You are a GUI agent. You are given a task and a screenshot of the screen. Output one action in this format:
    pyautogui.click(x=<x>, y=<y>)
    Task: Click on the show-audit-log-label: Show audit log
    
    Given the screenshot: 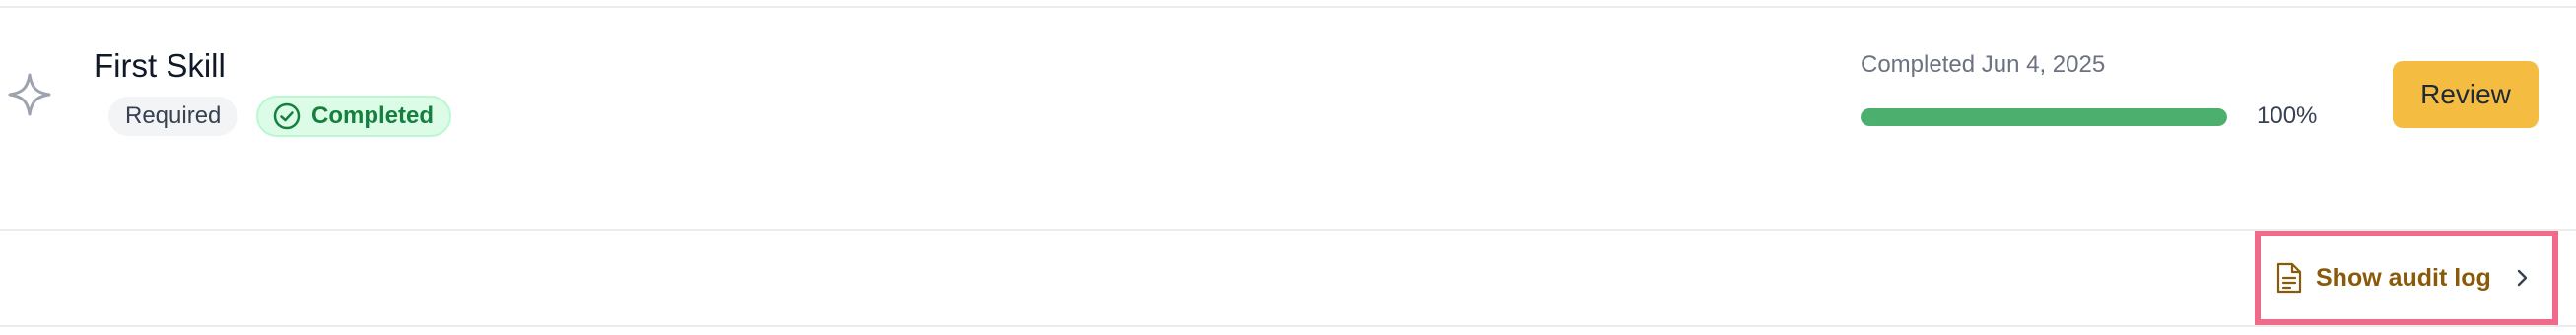 What is the action you would take?
    pyautogui.click(x=2403, y=278)
    